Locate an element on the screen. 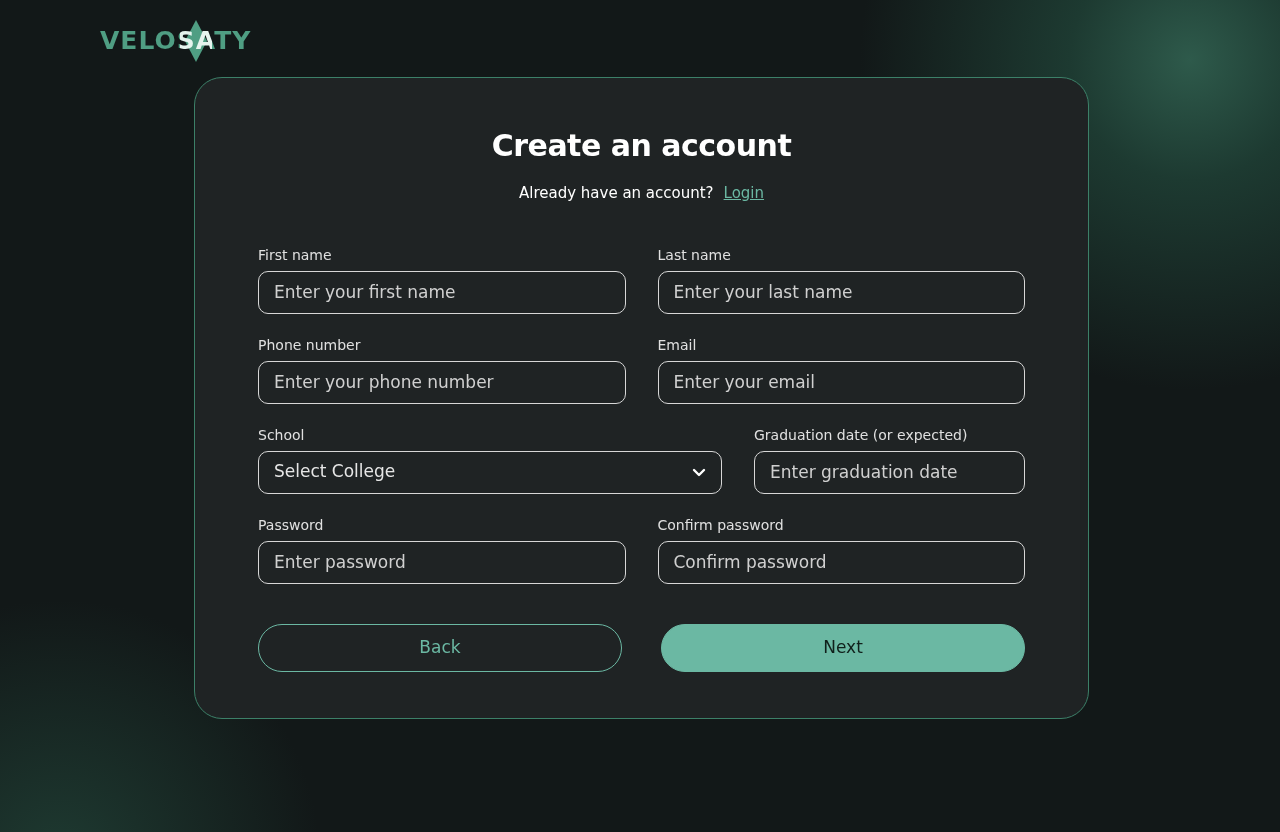 The width and height of the screenshot is (1280, 832). input-field: Confirm password is located at coordinates (841, 562).